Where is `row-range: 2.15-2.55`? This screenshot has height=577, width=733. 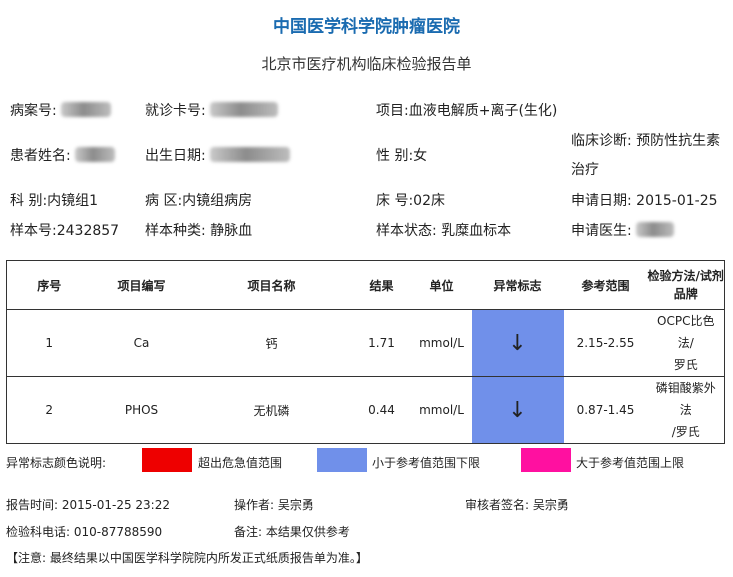 row-range: 2.15-2.55 is located at coordinates (605, 343).